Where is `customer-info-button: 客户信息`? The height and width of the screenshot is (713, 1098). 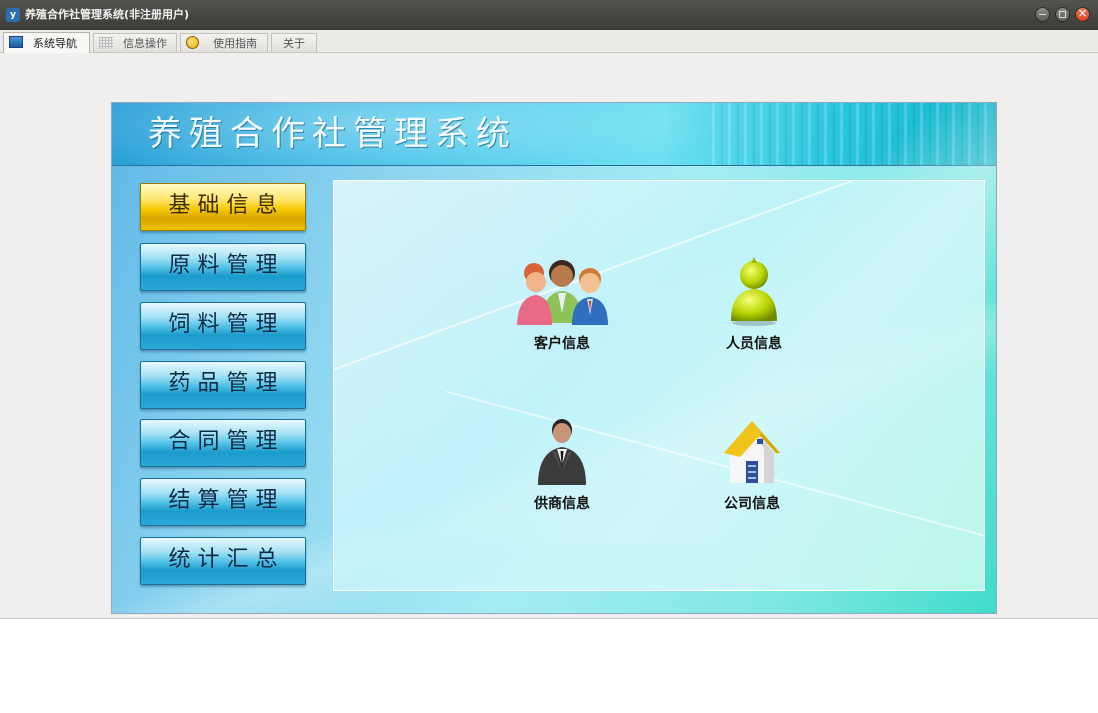 customer-info-button: 客户信息 is located at coordinates (562, 303).